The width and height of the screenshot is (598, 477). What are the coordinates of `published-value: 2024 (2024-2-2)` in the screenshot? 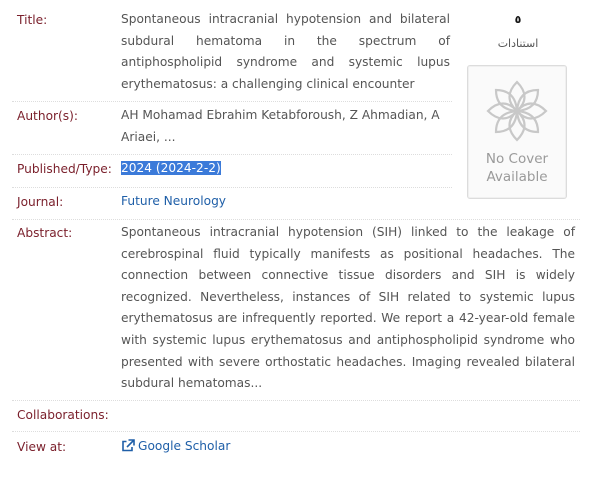 It's located at (171, 168).